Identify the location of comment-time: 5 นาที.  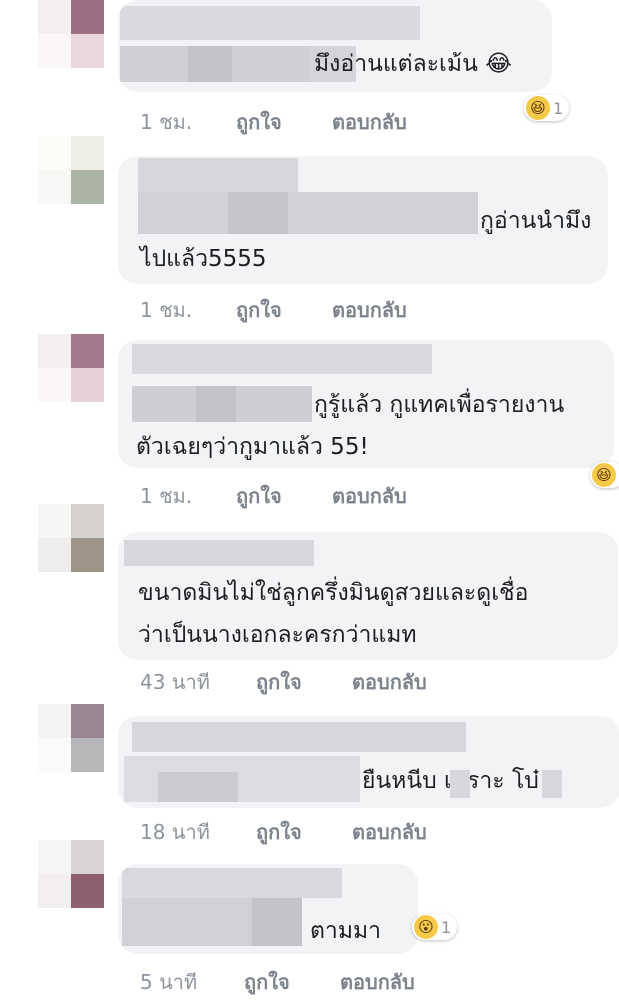
(192, 982).